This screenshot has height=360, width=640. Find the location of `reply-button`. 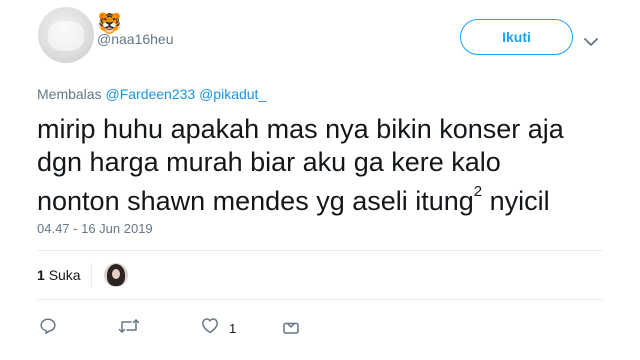

reply-button is located at coordinates (48, 328).